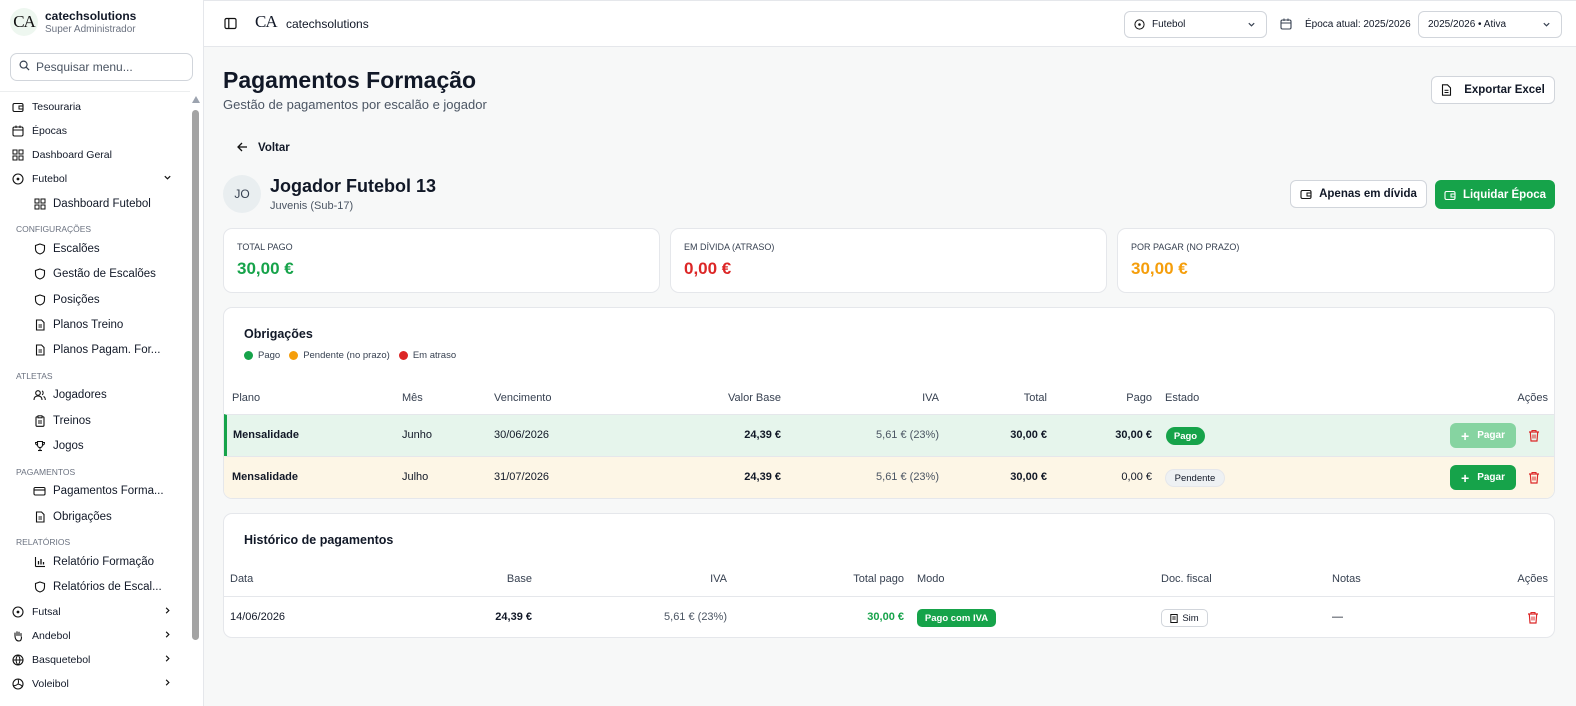 This screenshot has width=1576, height=706. I want to click on payment-mode-badge: Pago com IVA, so click(956, 618).